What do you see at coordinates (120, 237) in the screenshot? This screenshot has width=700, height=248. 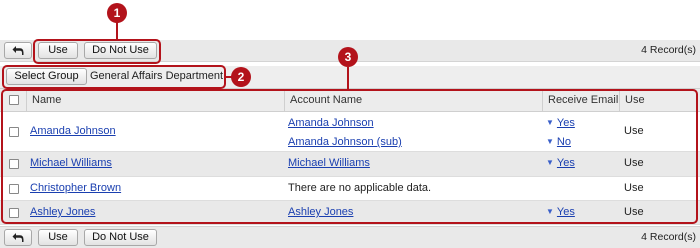 I see `do-not-use-button: Do Not Use` at bounding box center [120, 237].